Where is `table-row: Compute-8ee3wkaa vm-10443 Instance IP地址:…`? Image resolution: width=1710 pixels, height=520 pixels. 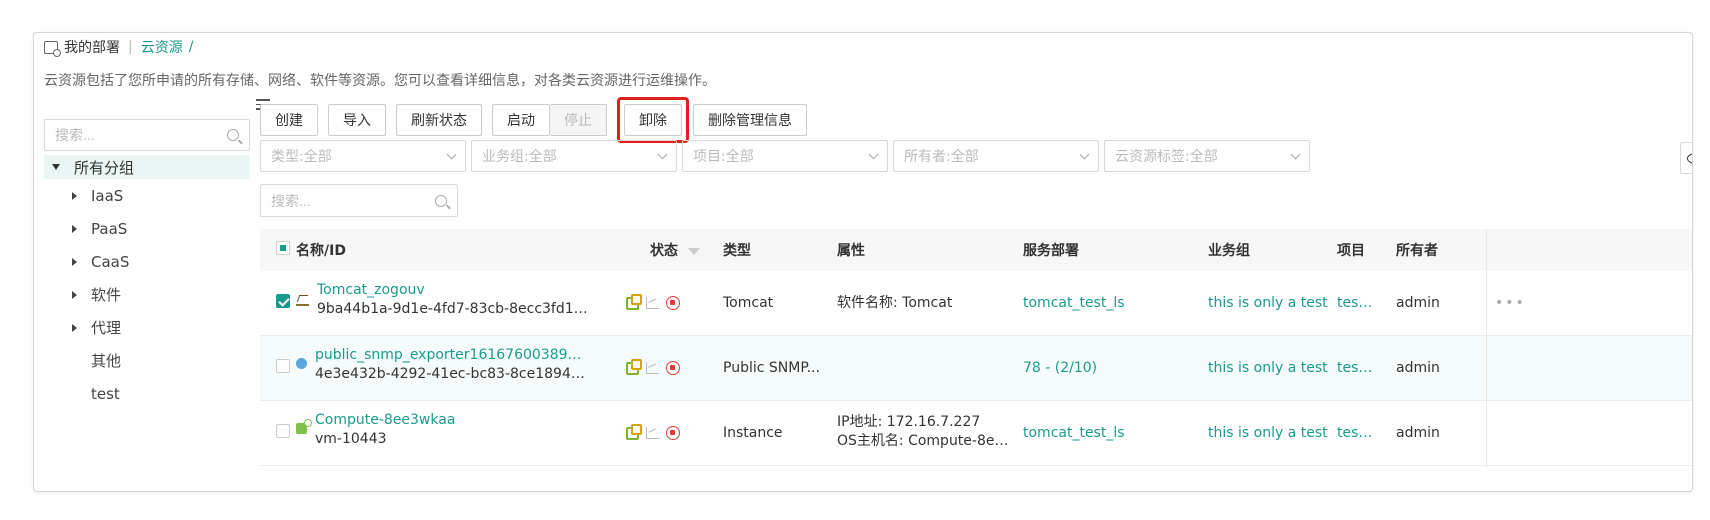
table-row: Compute-8ee3wkaa vm-10443 Instance IP地址:… is located at coordinates (976, 433).